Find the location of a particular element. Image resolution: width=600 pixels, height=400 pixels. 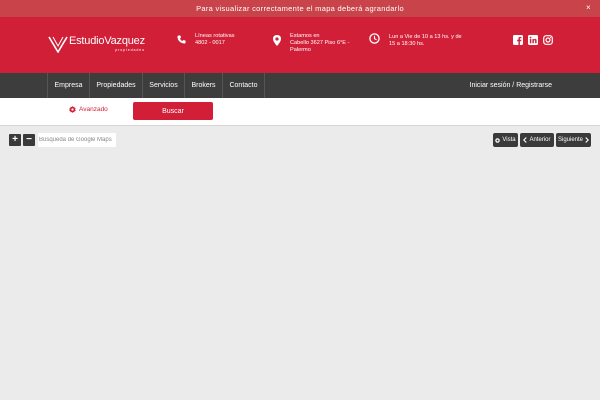

nav-item-empresa: Empresa is located at coordinates (68, 85).